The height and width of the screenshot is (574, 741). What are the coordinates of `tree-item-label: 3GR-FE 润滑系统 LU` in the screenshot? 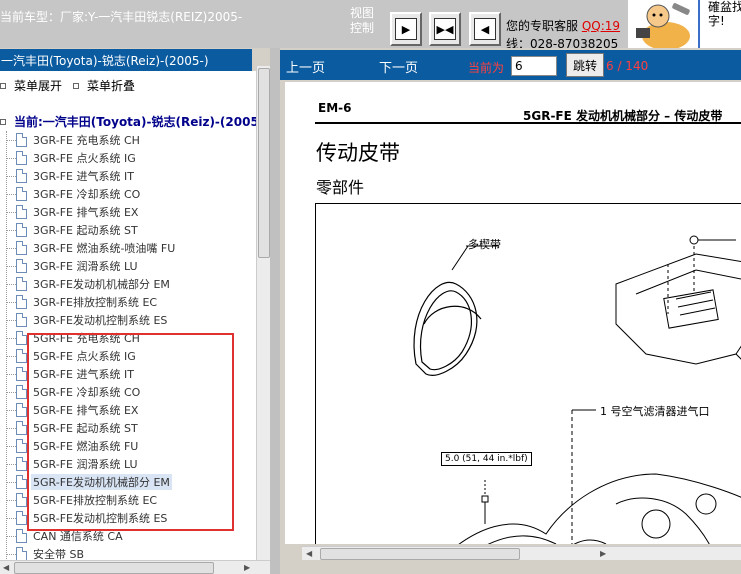 It's located at (85, 266).